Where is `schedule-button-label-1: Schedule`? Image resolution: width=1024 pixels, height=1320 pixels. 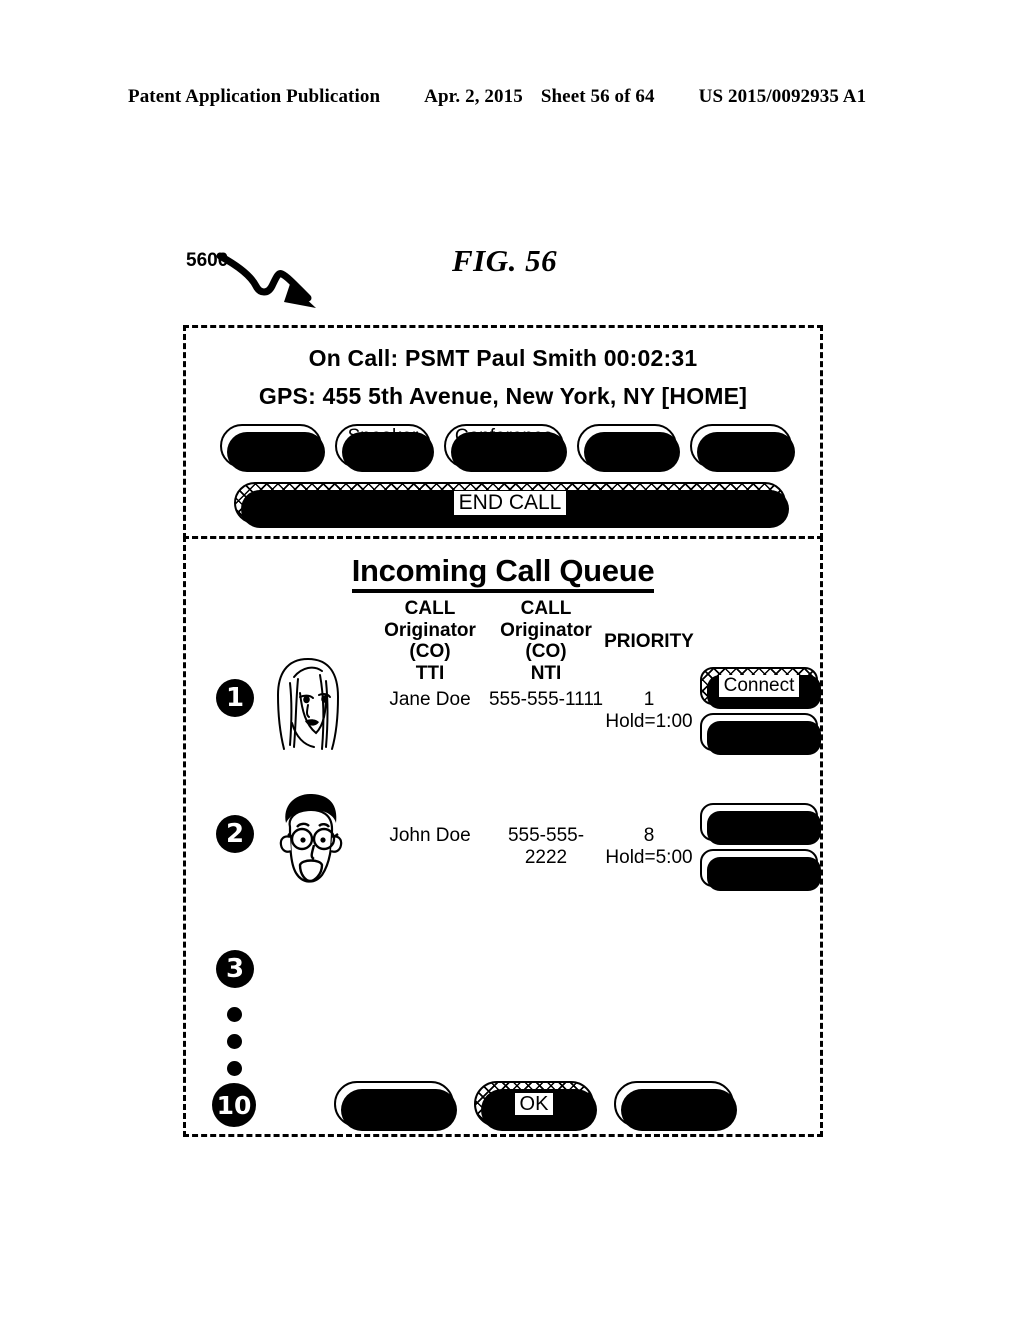
schedule-button-label-1: Schedule is located at coordinates (759, 732).